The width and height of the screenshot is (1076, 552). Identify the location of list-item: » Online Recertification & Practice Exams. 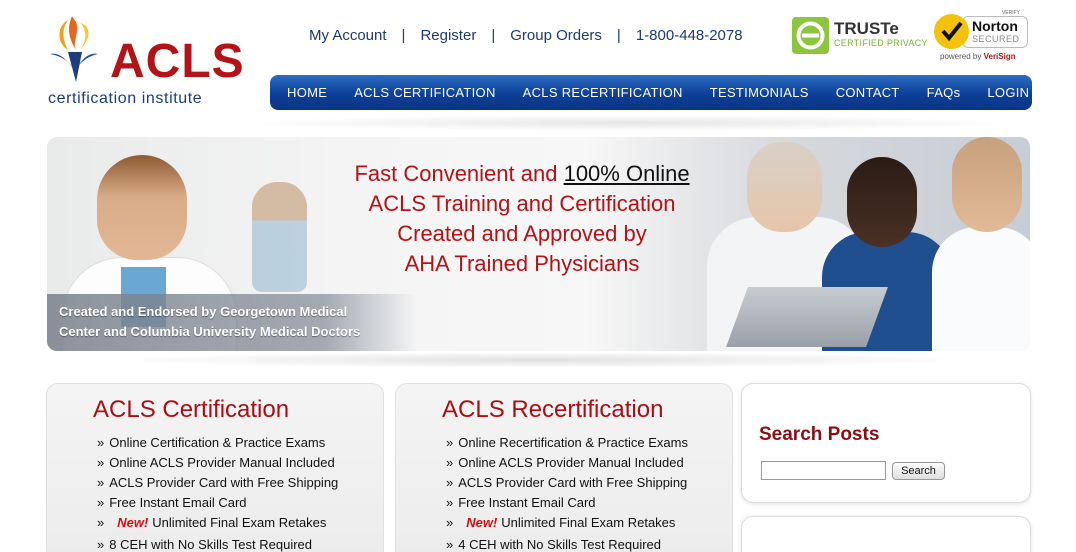
(567, 443).